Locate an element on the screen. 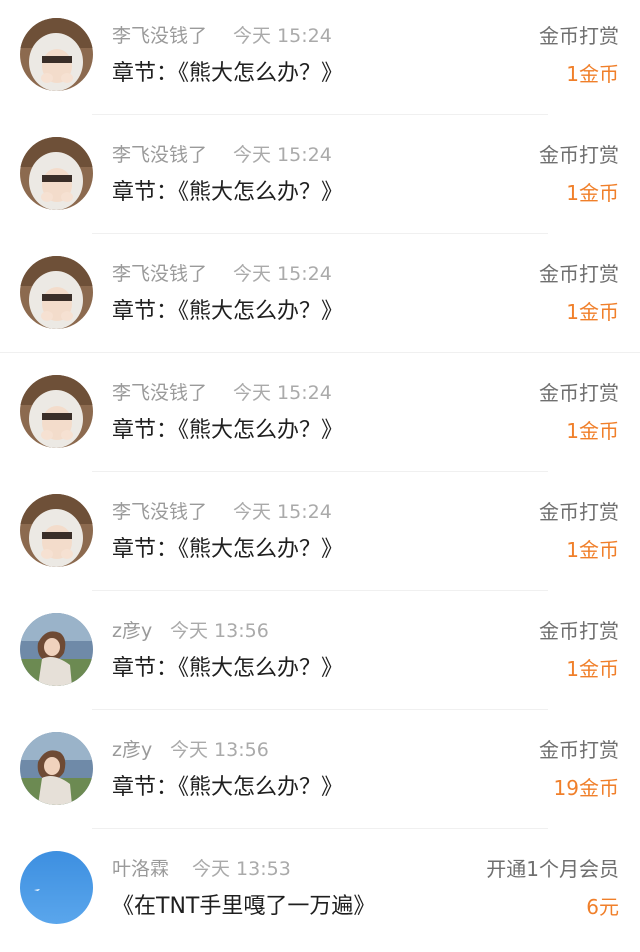  reward-type: 开通1个月会员 is located at coordinates (552, 869).